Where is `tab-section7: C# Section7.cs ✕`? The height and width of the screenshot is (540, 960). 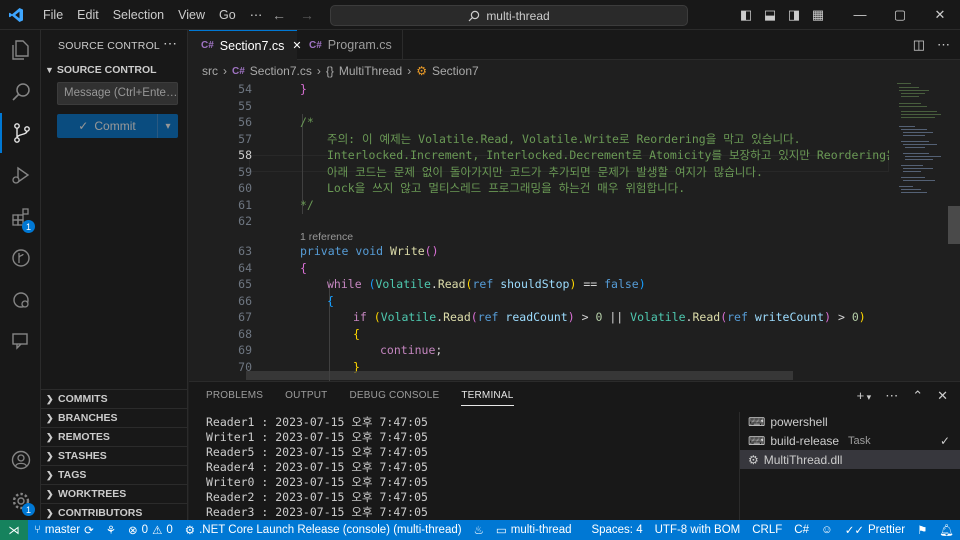
tab-section7: C# Section7.cs ✕ is located at coordinates (245, 45).